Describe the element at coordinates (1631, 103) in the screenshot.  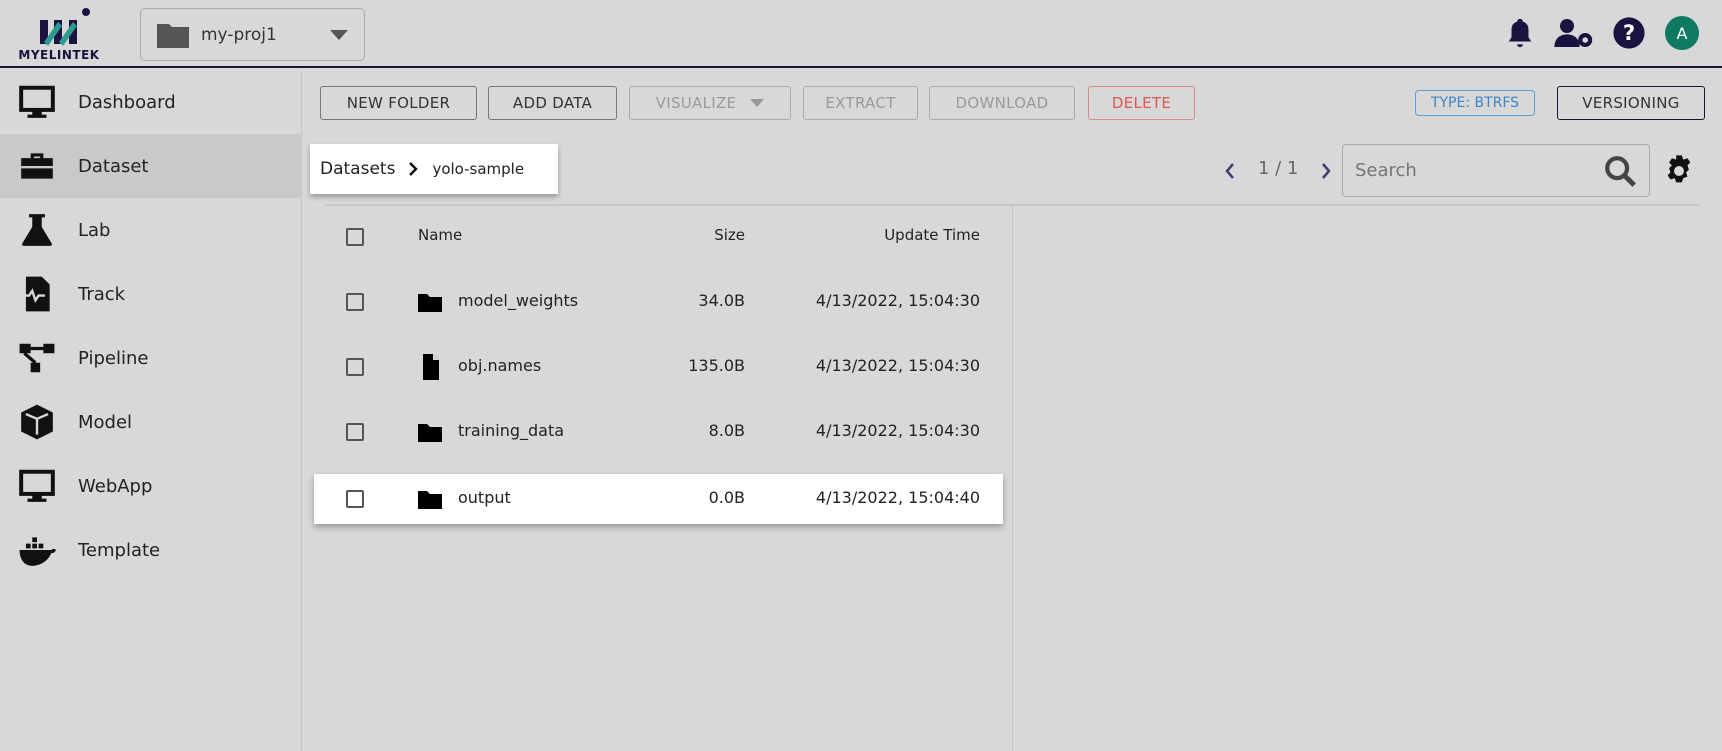
I see `versioning-button: VERSIONING` at that location.